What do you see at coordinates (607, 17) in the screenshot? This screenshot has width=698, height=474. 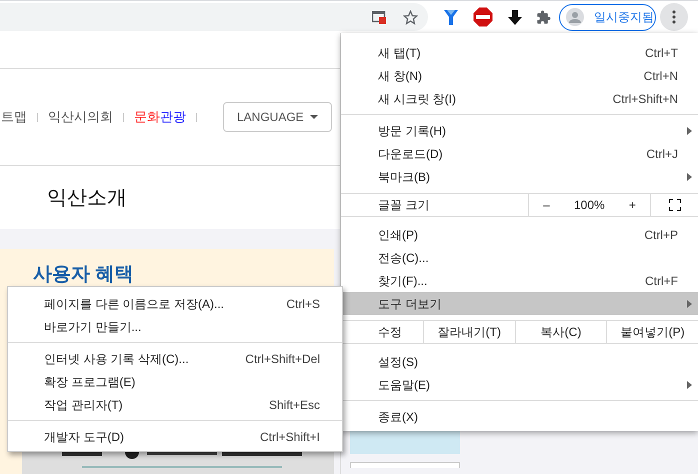 I see `profile-button: 일시중지됨` at bounding box center [607, 17].